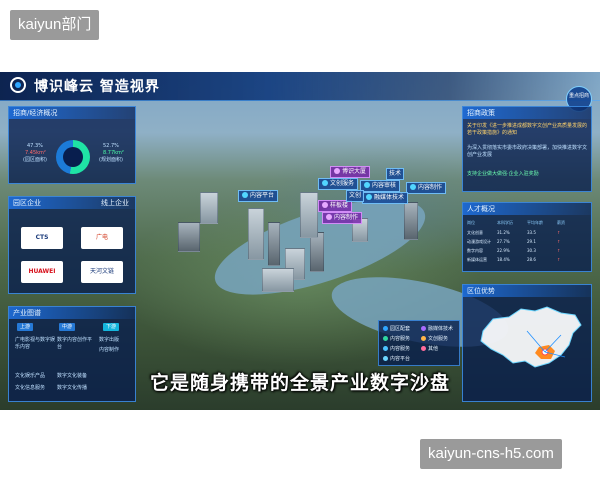 The width and height of the screenshot is (600, 480). Describe the element at coordinates (505, 222) in the screenshot. I see `talent-col-degree: 本科学历` at that location.